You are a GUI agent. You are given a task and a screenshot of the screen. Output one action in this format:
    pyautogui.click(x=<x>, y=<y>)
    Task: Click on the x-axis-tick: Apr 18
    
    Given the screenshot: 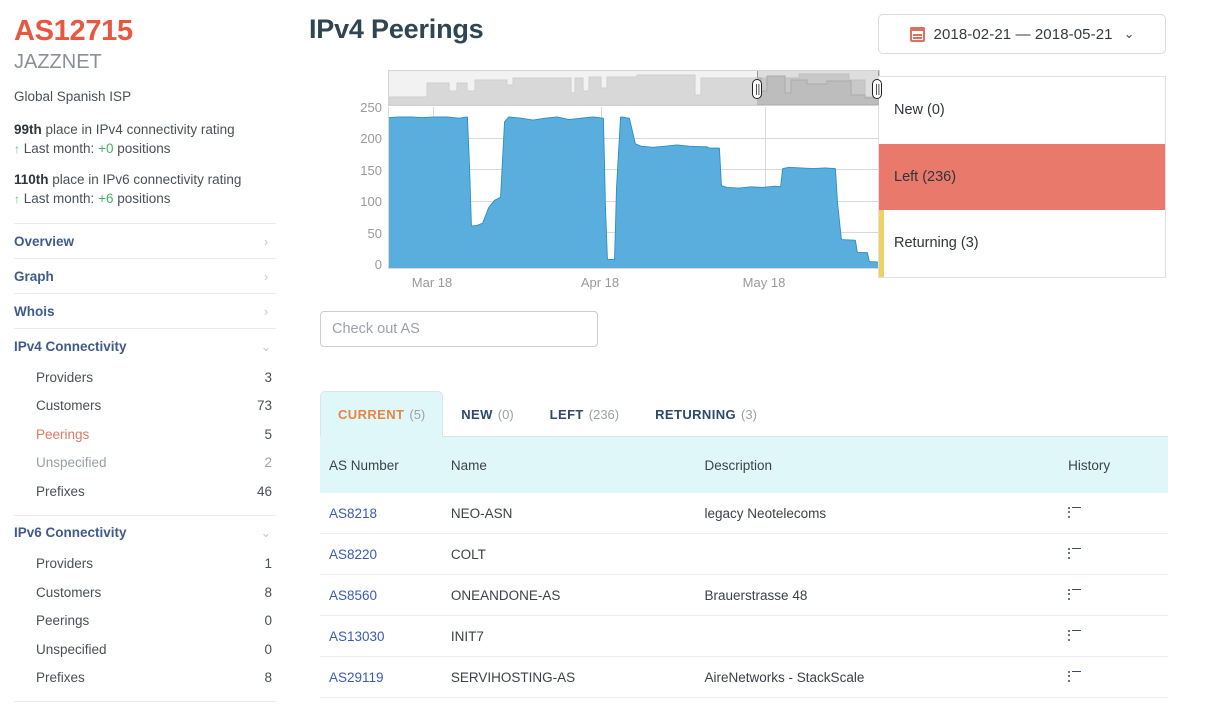 What is the action you would take?
    pyautogui.click(x=600, y=282)
    